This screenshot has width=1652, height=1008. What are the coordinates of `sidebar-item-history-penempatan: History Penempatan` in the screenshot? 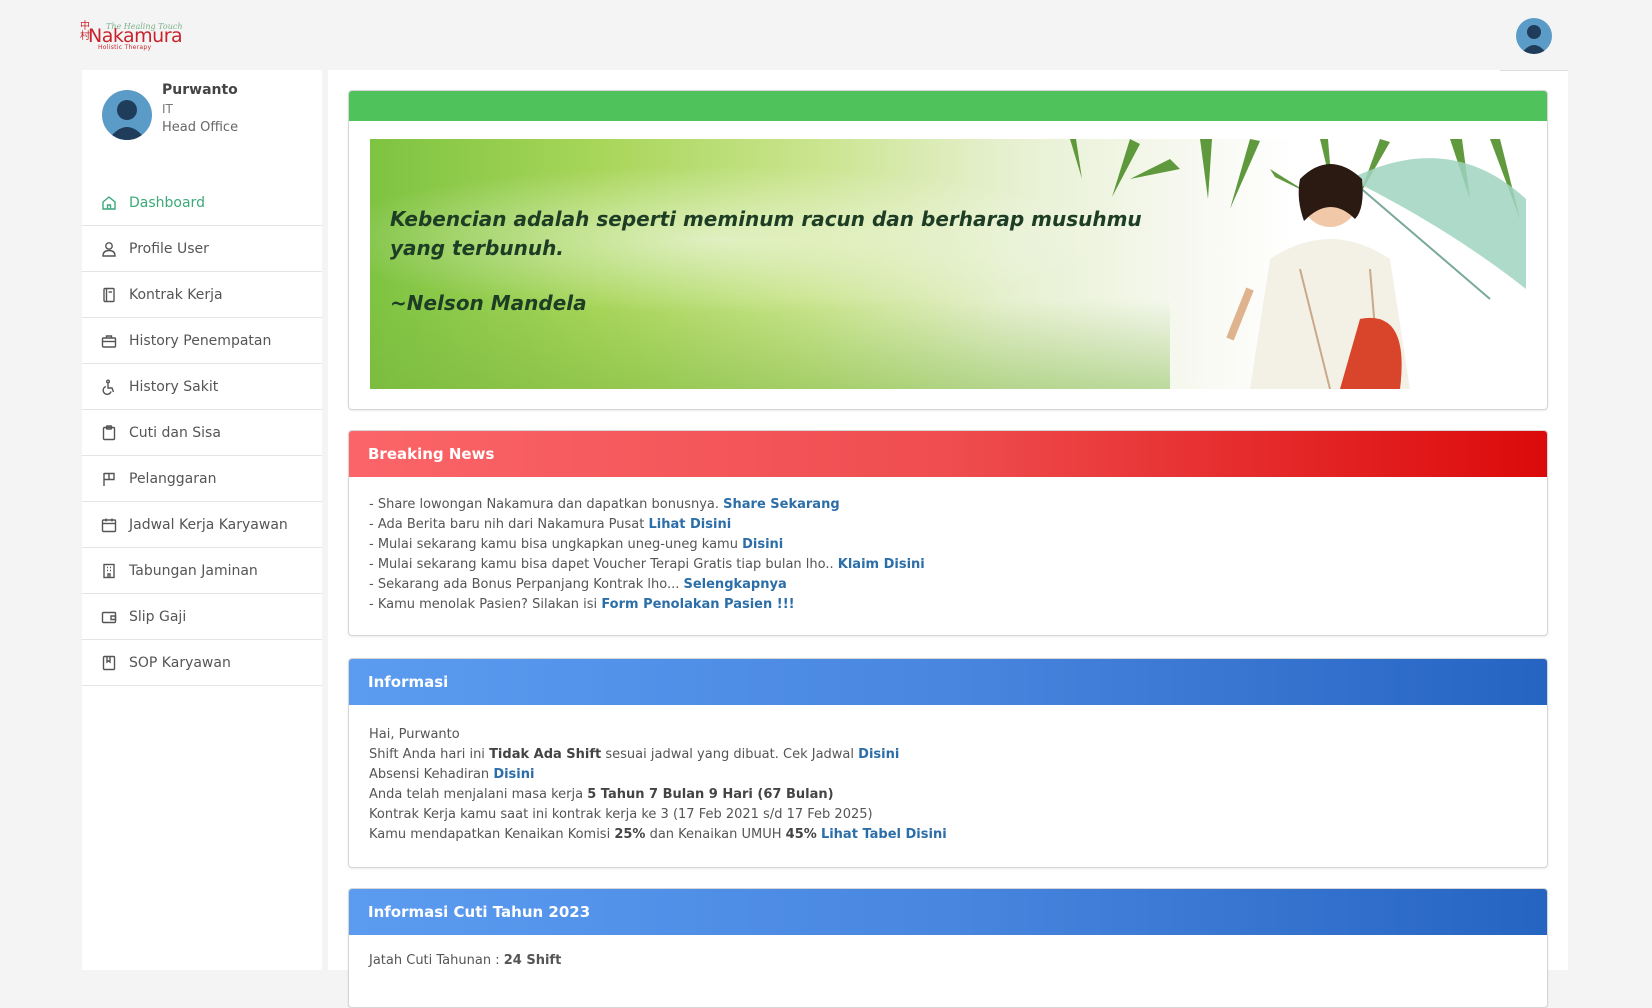 It's located at (202, 341).